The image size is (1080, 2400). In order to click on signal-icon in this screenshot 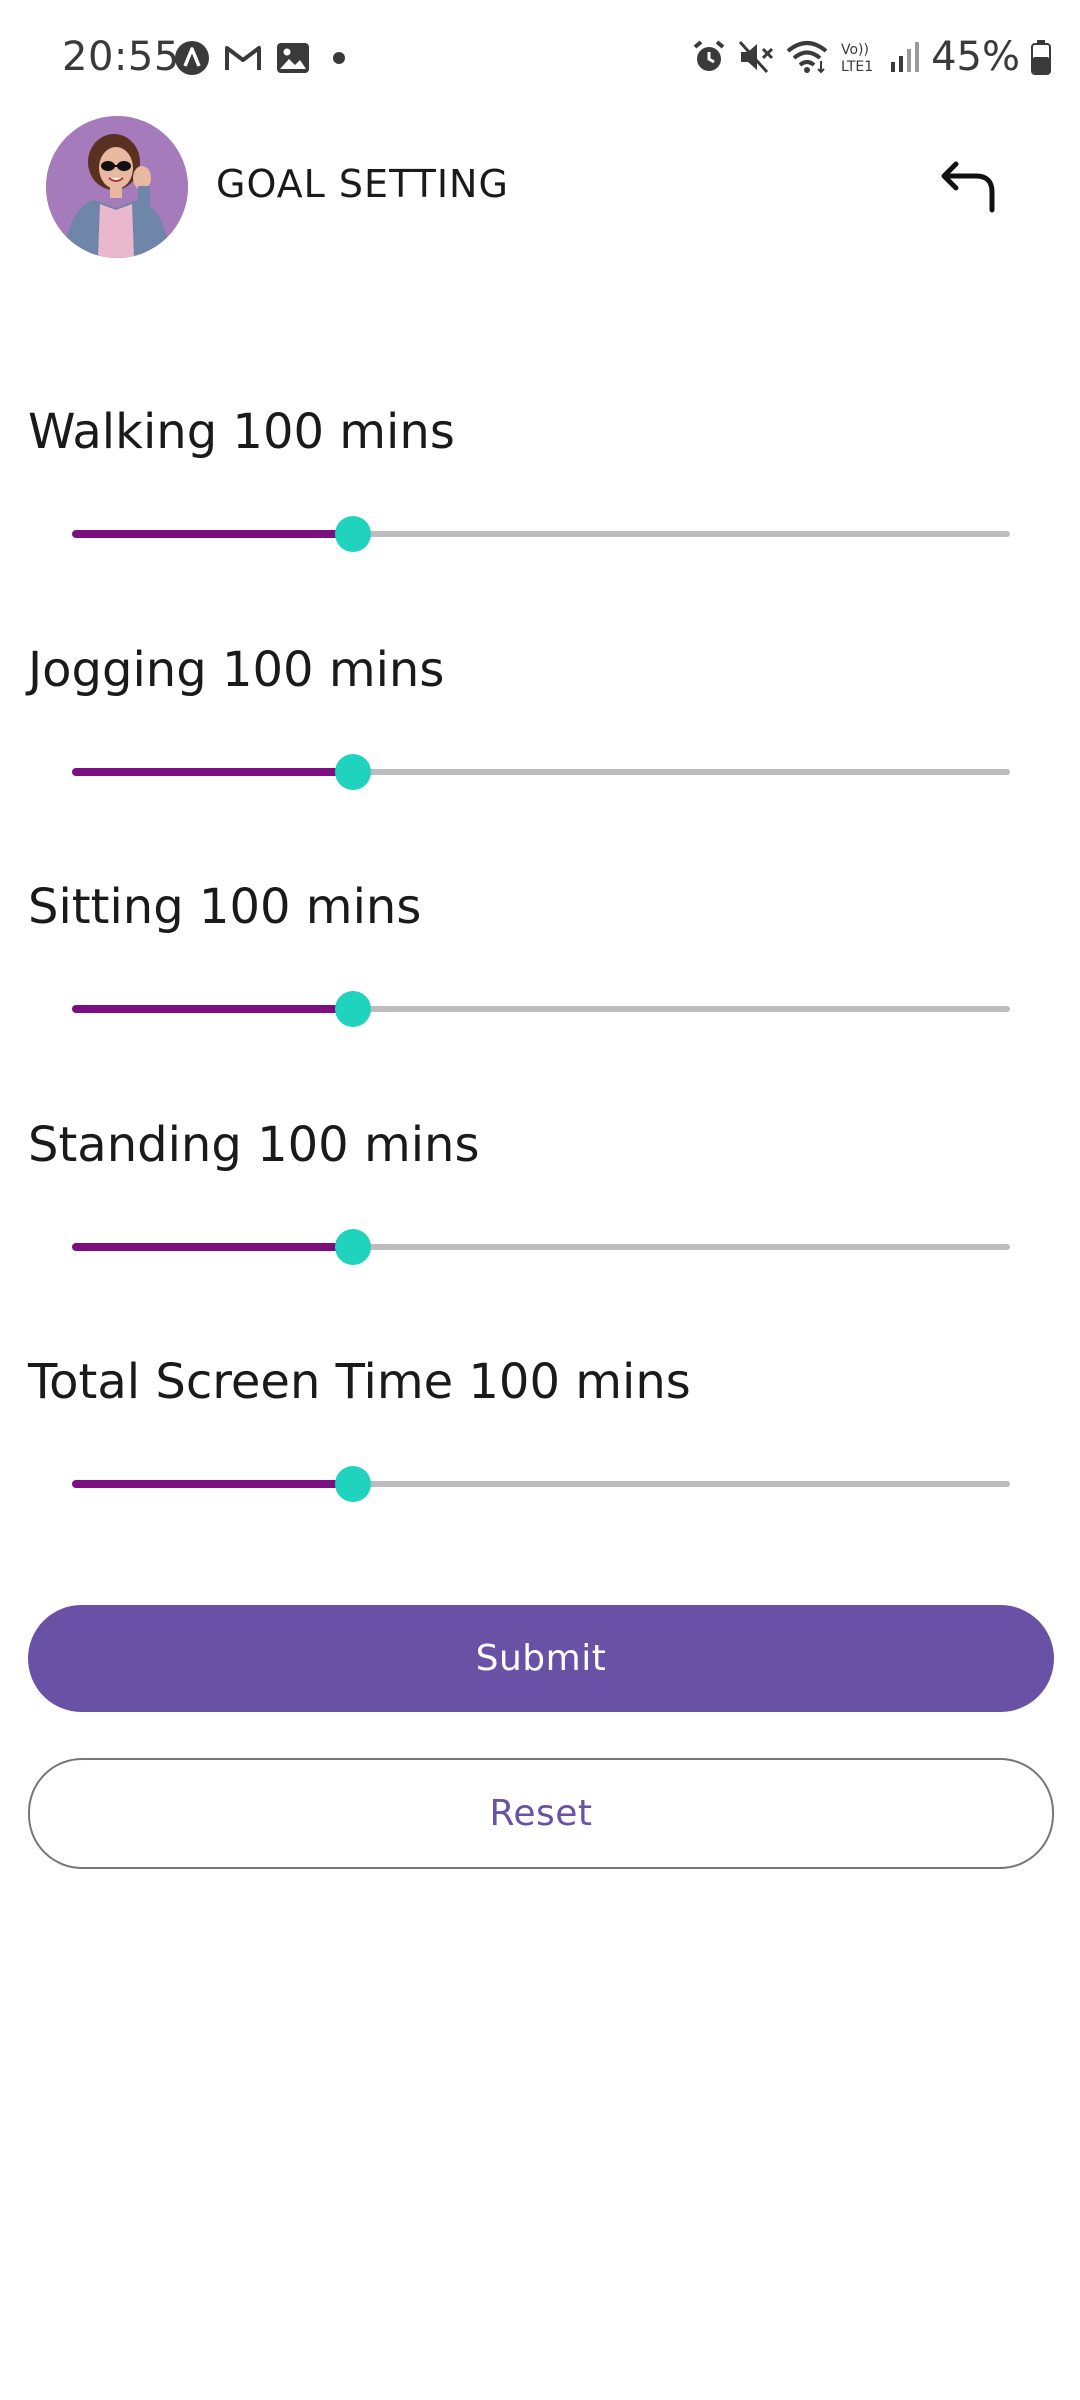, I will do `click(905, 57)`.